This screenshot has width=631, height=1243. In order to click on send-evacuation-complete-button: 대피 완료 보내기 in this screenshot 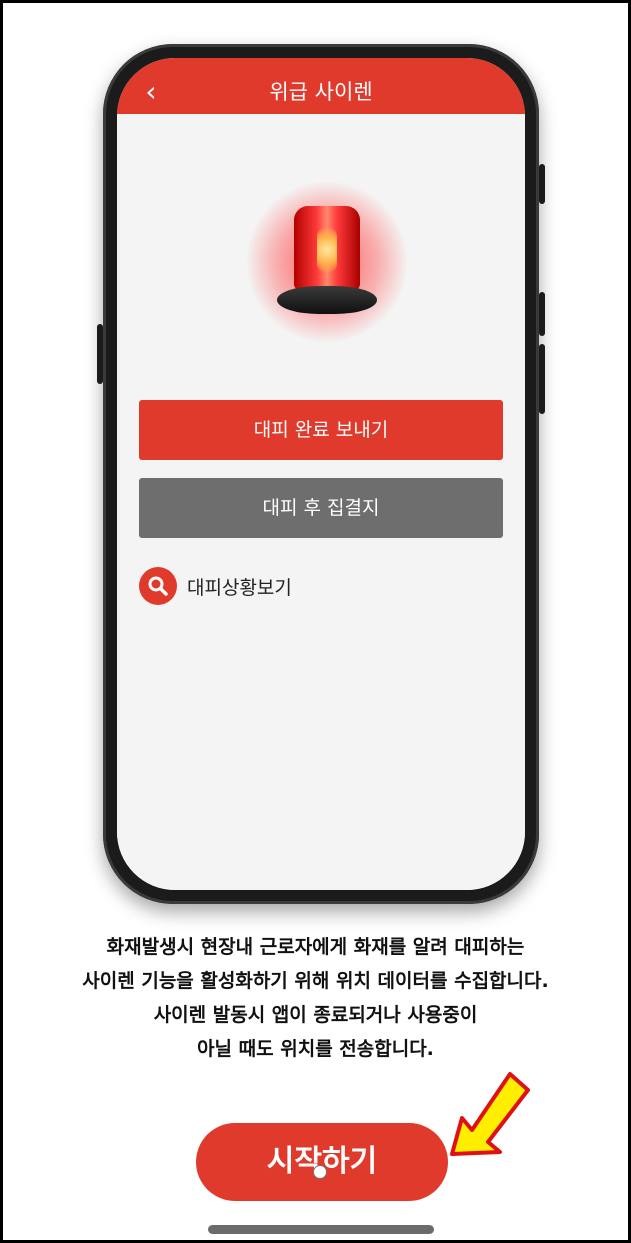, I will do `click(321, 430)`.